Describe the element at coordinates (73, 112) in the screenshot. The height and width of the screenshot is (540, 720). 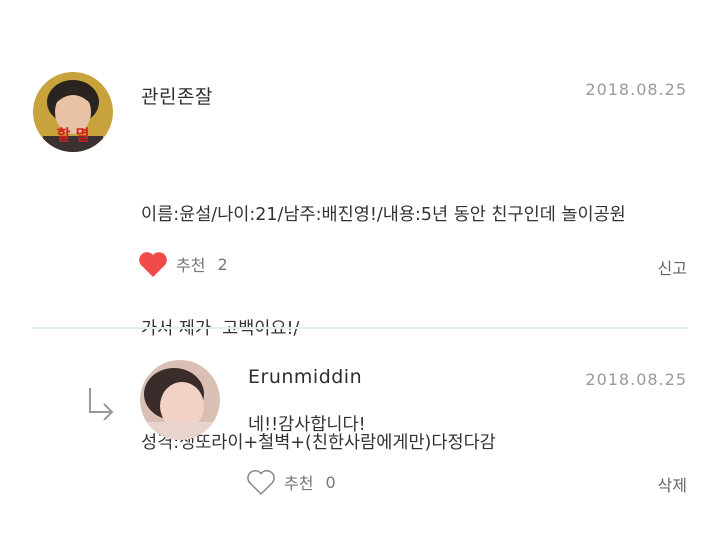
I see `avatar: 할 멸` at that location.